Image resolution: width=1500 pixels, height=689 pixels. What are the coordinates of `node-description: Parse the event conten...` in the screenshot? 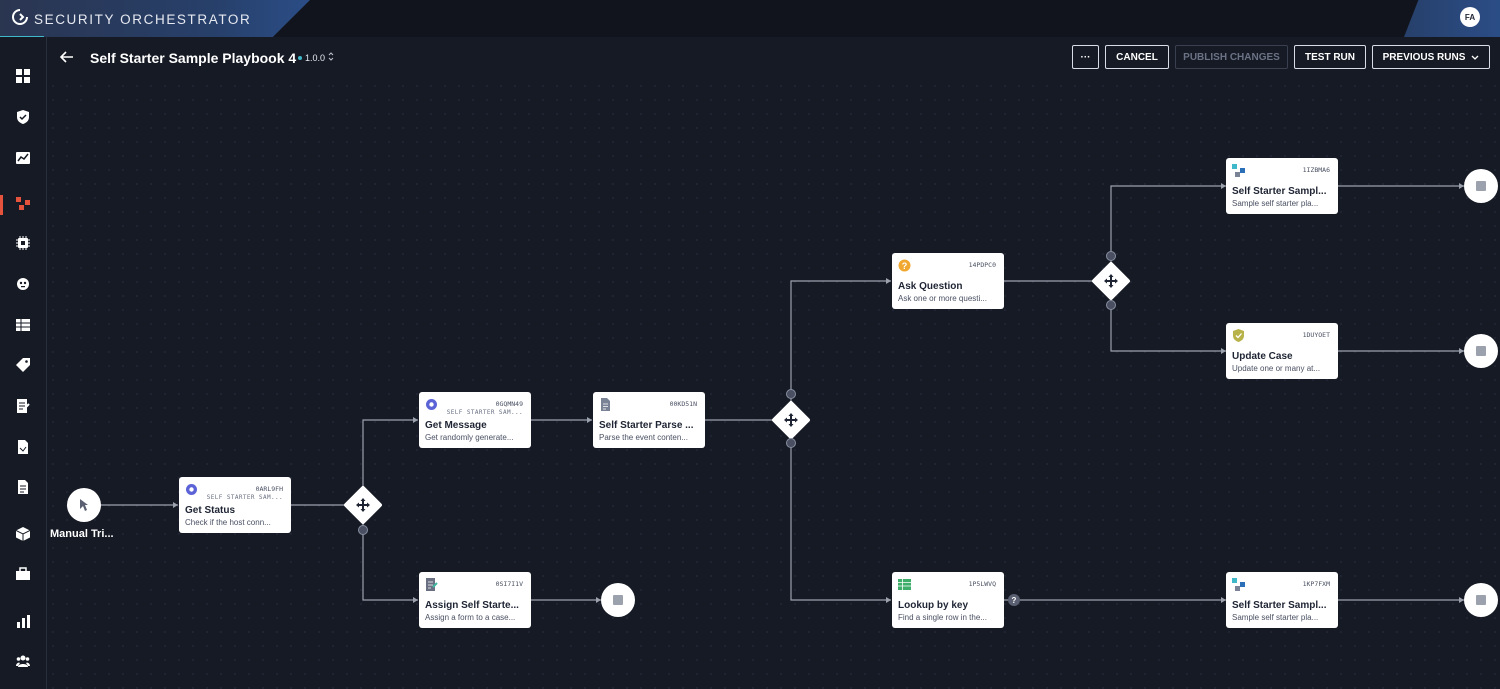 It's located at (643, 437).